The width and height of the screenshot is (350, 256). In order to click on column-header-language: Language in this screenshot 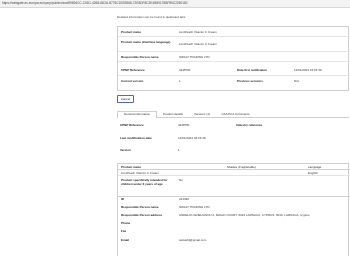, I will do `click(315, 166)`.